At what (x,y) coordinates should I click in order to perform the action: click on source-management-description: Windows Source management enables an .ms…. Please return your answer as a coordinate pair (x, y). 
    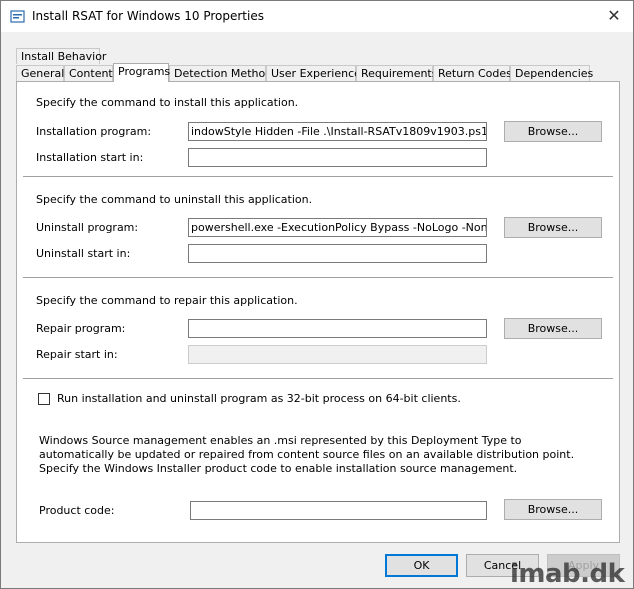
    Looking at the image, I should click on (307, 454).